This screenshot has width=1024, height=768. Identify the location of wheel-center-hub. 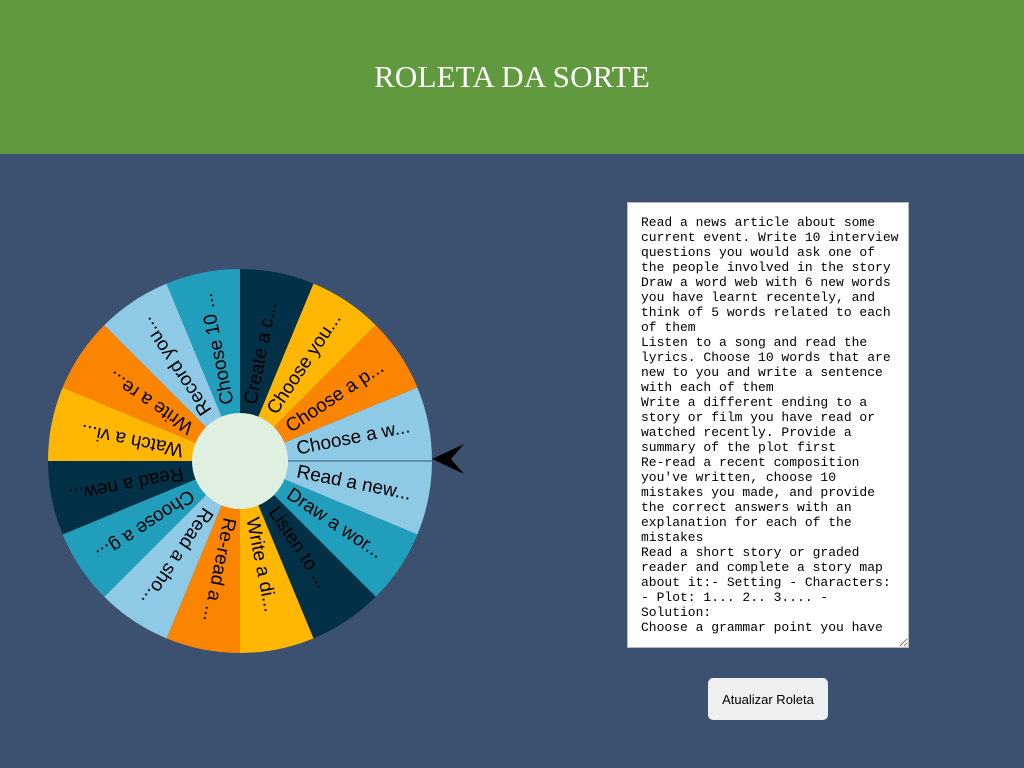
(240, 461).